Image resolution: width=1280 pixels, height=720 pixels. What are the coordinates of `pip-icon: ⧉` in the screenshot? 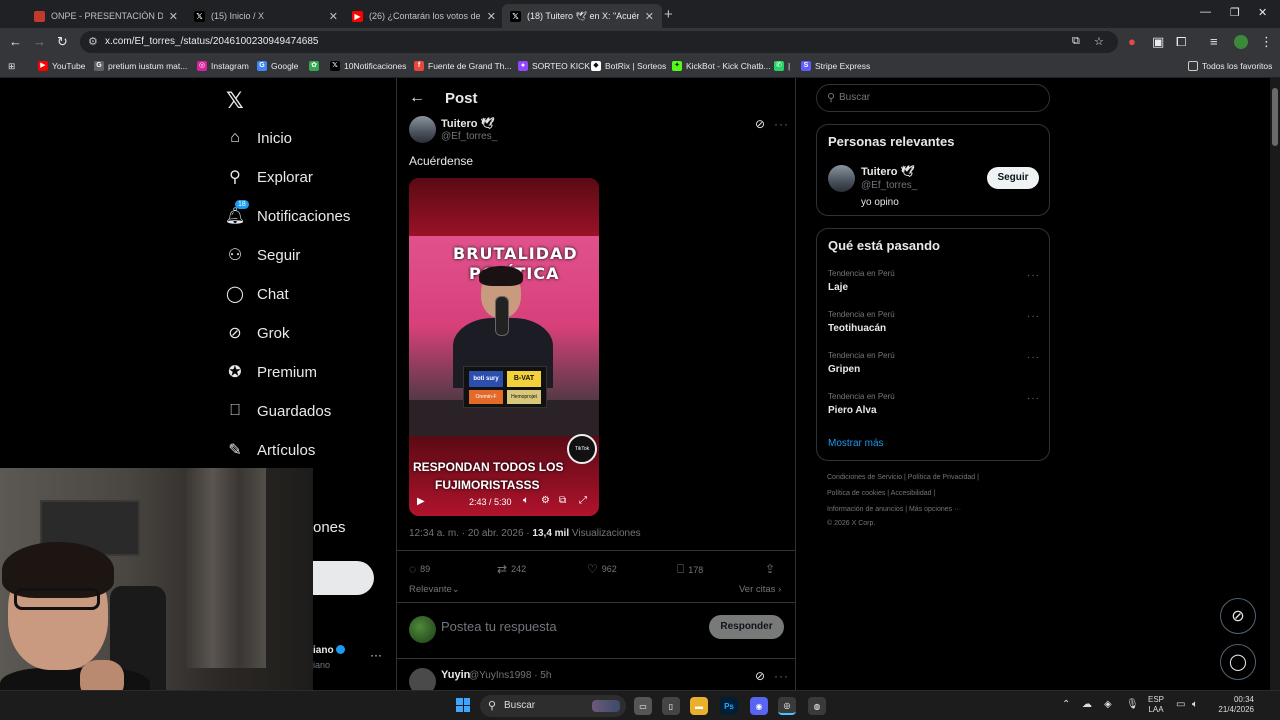 It's located at (562, 500).